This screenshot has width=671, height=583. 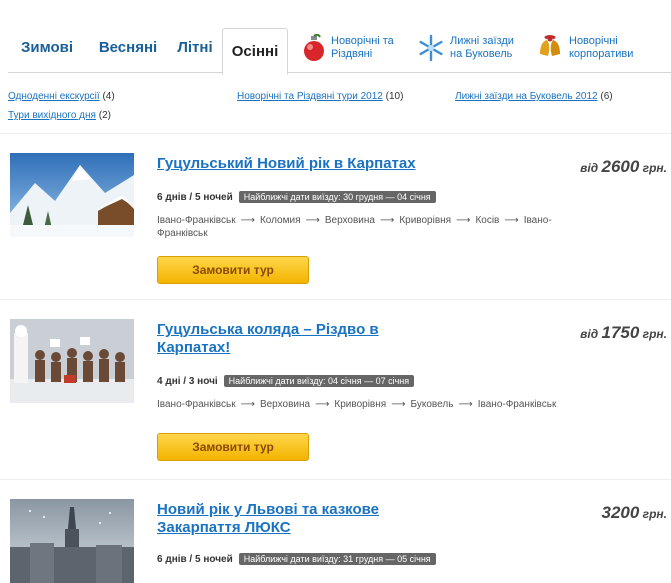 What do you see at coordinates (339, 72) in the screenshot?
I see `tabs-baseline` at bounding box center [339, 72].